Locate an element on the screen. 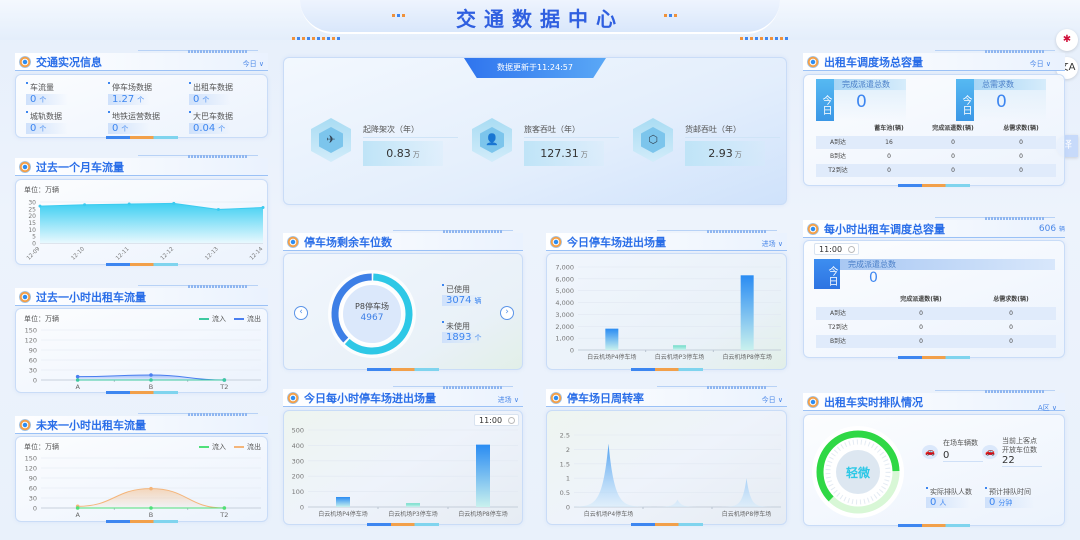 The image size is (1080, 540). title-stripe-decoration is located at coordinates (399, 15).